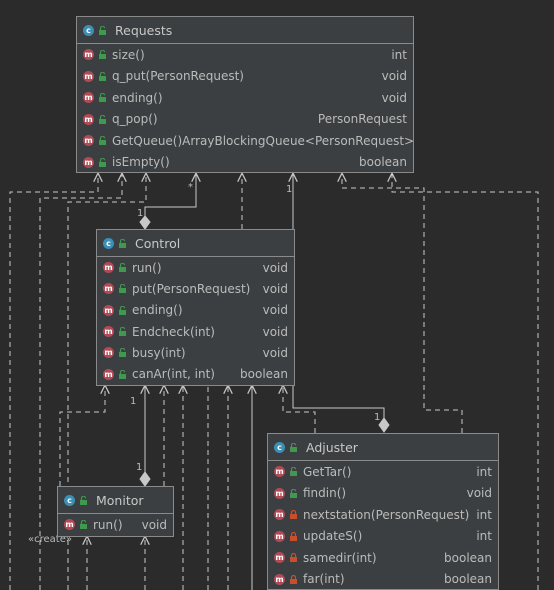 This screenshot has height=590, width=554. I want to click on method-row: m busy(int) void, so click(195, 352).